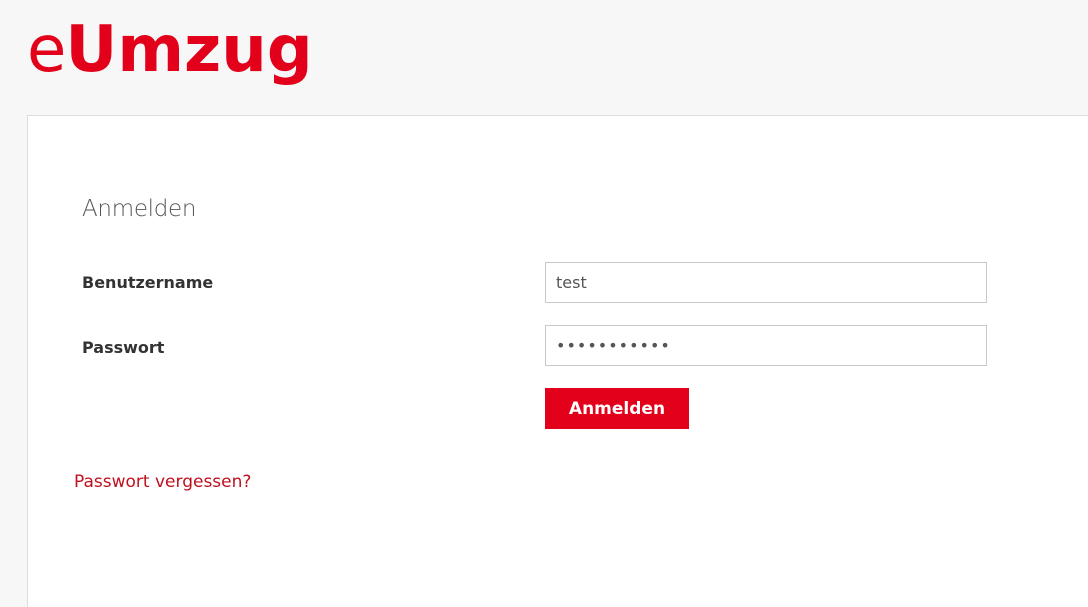 Image resolution: width=1088 pixels, height=607 pixels. Describe the element at coordinates (162, 482) in the screenshot. I see `forgot-password-link: Passwort vergessen?` at that location.